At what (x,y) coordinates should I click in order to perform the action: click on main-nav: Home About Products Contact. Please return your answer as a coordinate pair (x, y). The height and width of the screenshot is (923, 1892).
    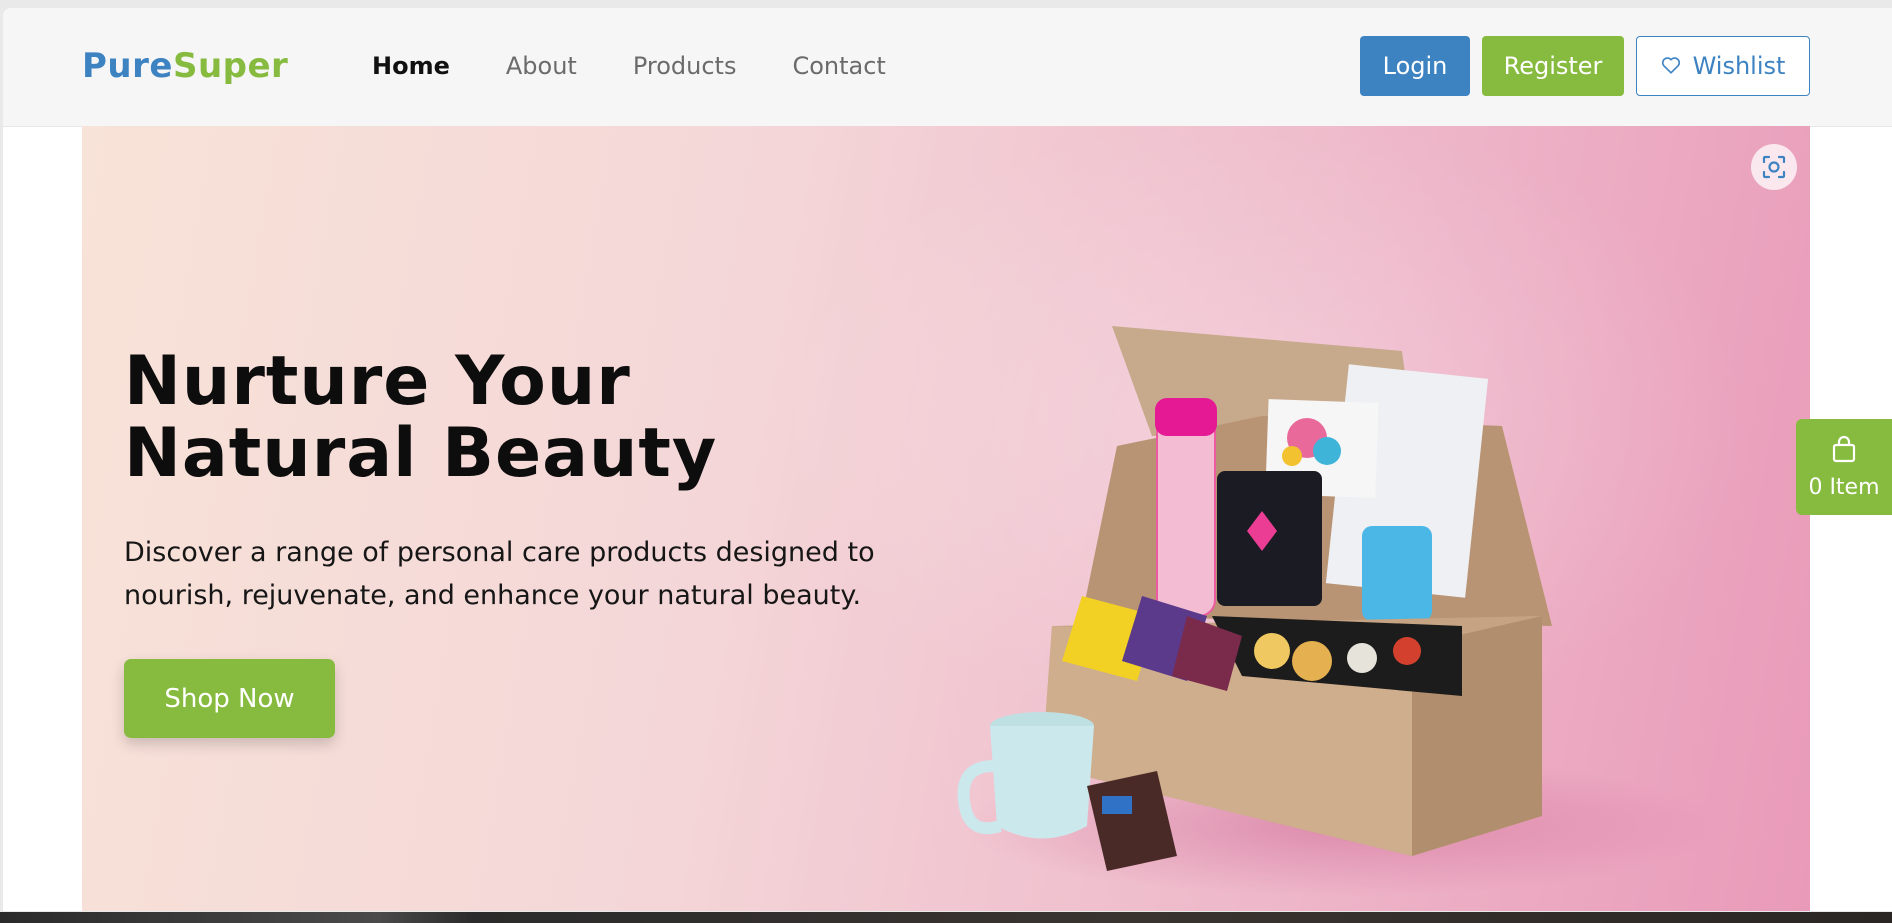
    Looking at the image, I should click on (629, 66).